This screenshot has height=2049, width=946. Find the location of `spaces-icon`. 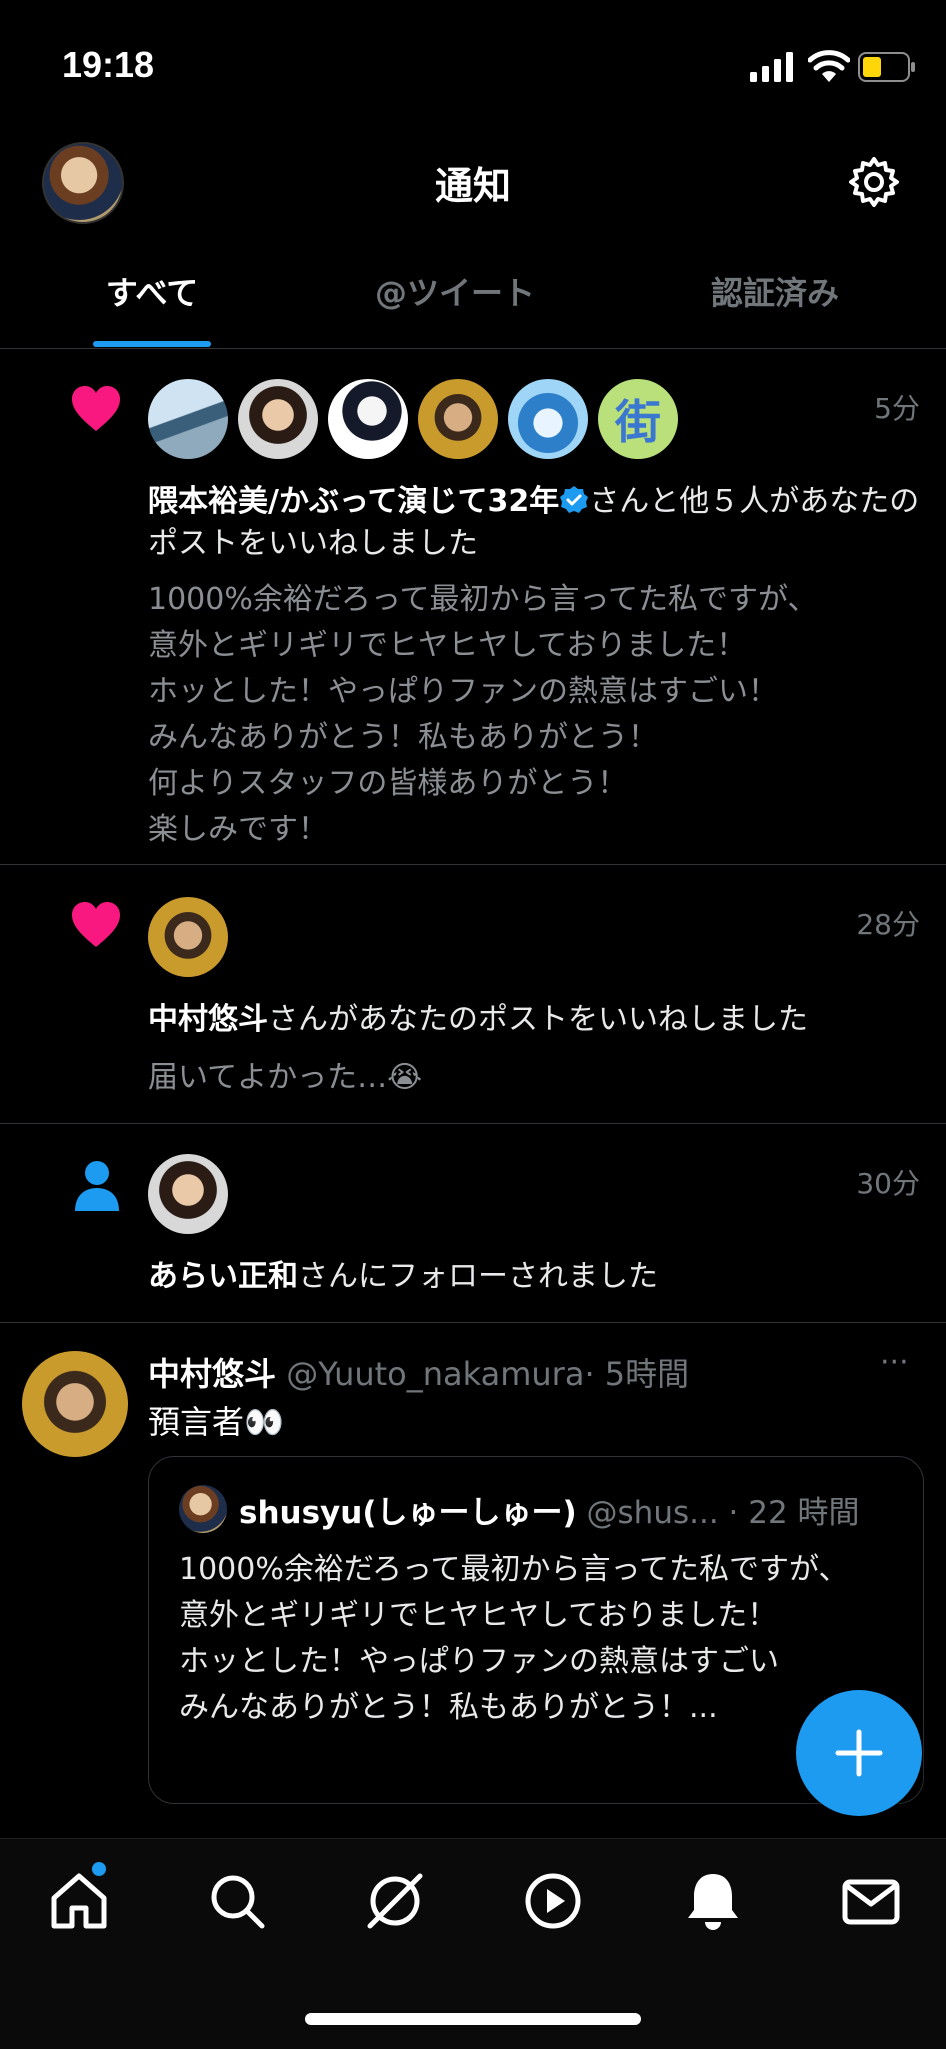

spaces-icon is located at coordinates (395, 1901).